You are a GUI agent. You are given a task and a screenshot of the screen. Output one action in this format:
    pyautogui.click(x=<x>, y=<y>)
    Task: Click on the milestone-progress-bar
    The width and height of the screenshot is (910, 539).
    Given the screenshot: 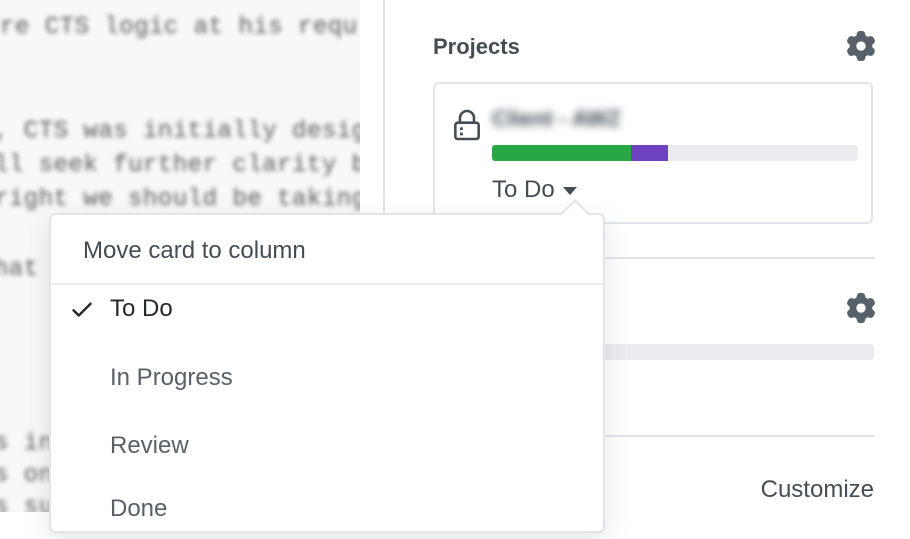 What is the action you would take?
    pyautogui.click(x=732, y=352)
    